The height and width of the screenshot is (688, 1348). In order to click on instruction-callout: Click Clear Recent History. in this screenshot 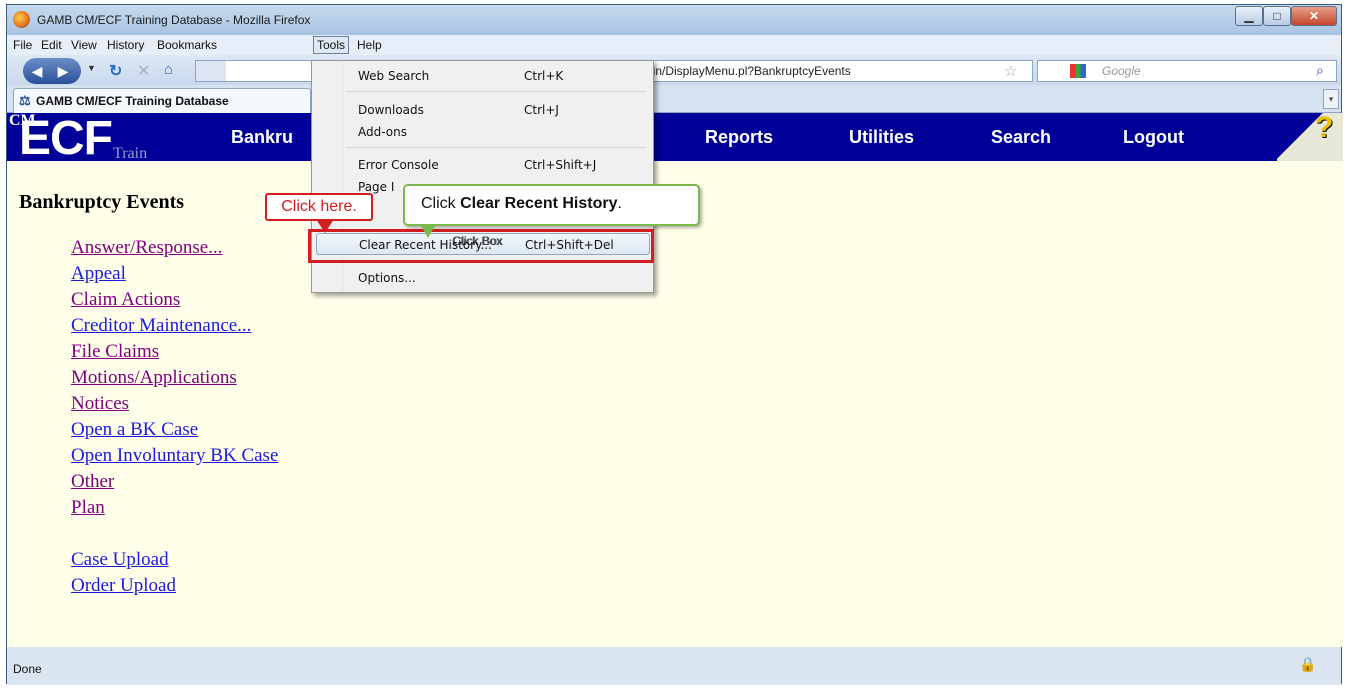, I will do `click(551, 205)`.